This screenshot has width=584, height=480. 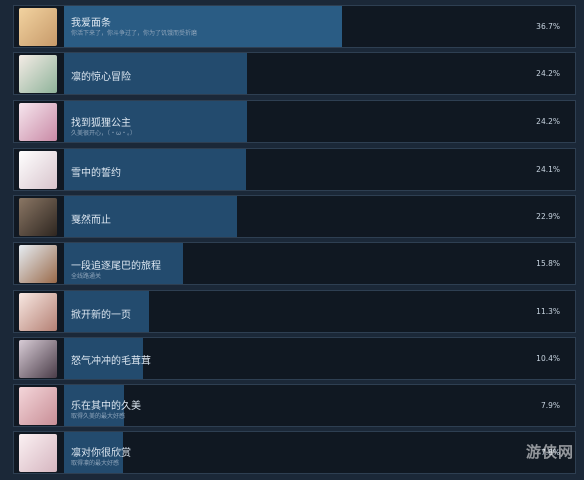 I want to click on achievement-percent: 15.8%, so click(x=548, y=263).